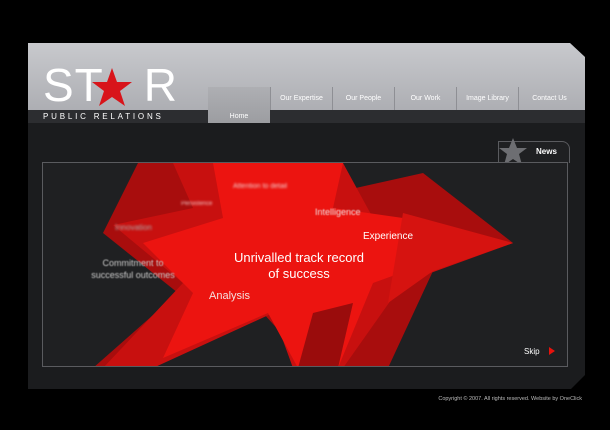 Image resolution: width=610 pixels, height=430 pixels. I want to click on intro-headline: Unrivalled track record of success, so click(299, 266).